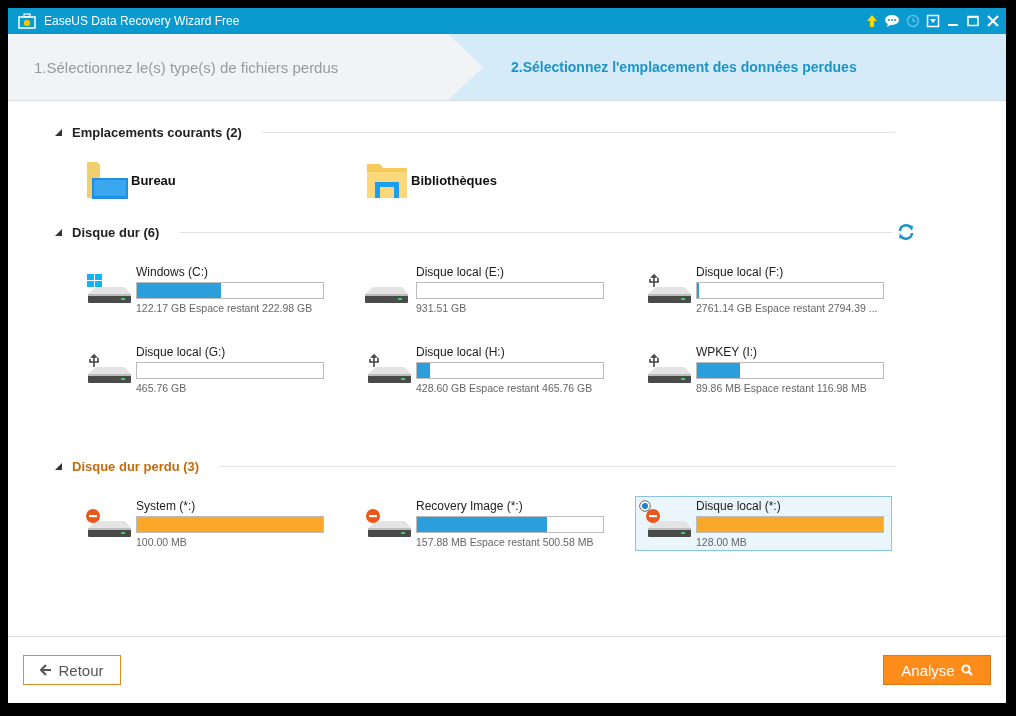  What do you see at coordinates (740, 272) in the screenshot?
I see `drive-name: Disque local (F:)` at bounding box center [740, 272].